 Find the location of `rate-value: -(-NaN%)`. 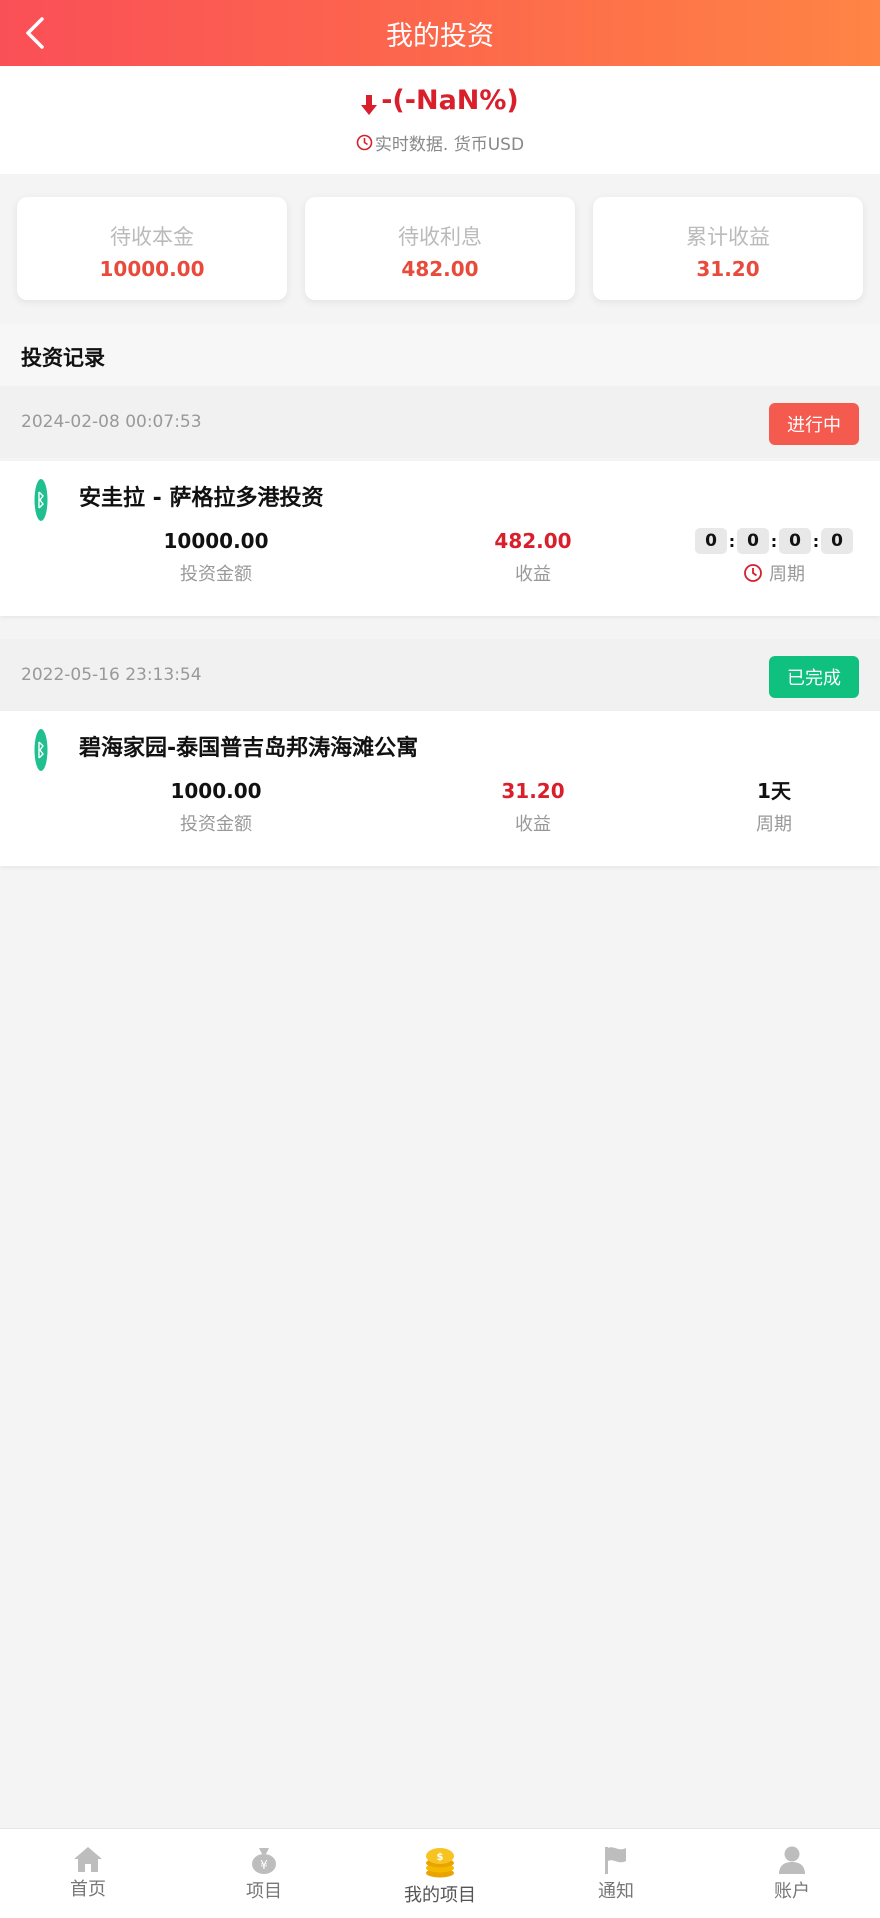

rate-value: -(-NaN%) is located at coordinates (450, 100).